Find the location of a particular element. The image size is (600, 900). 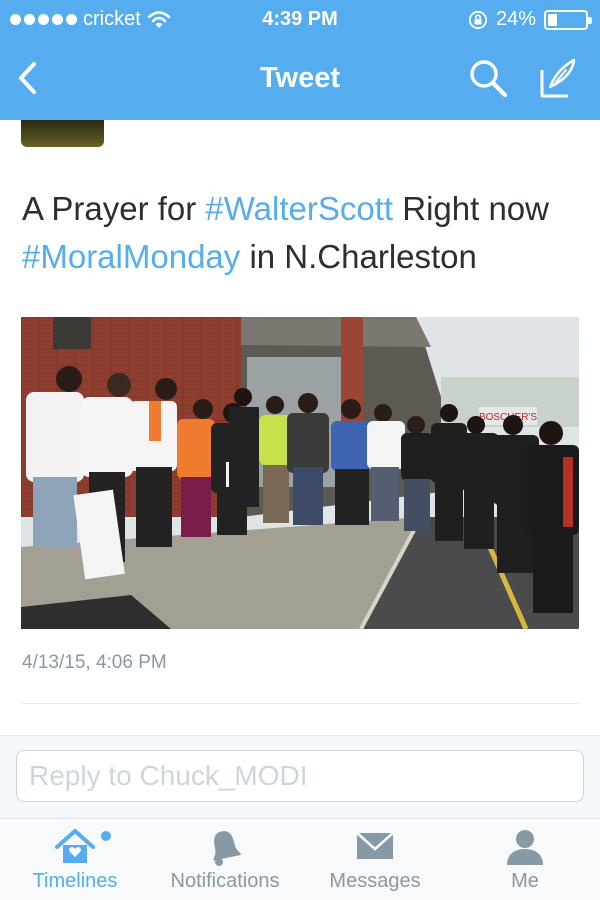

tab-notifications: Notifications is located at coordinates (225, 859).